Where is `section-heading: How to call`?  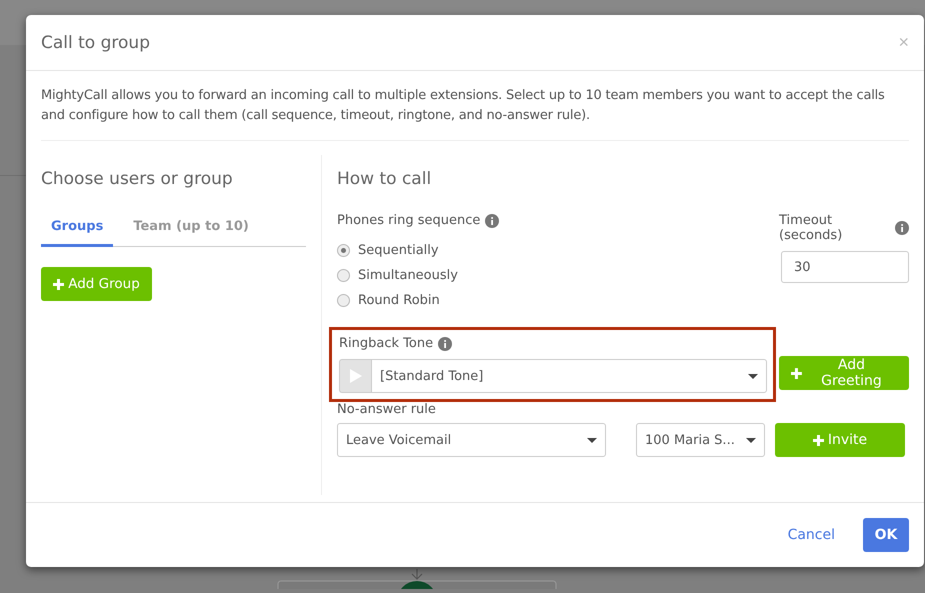
section-heading: How to call is located at coordinates (384, 179).